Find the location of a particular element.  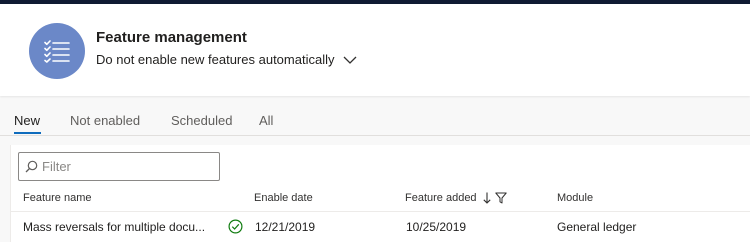

checklist-icon is located at coordinates (57, 51).